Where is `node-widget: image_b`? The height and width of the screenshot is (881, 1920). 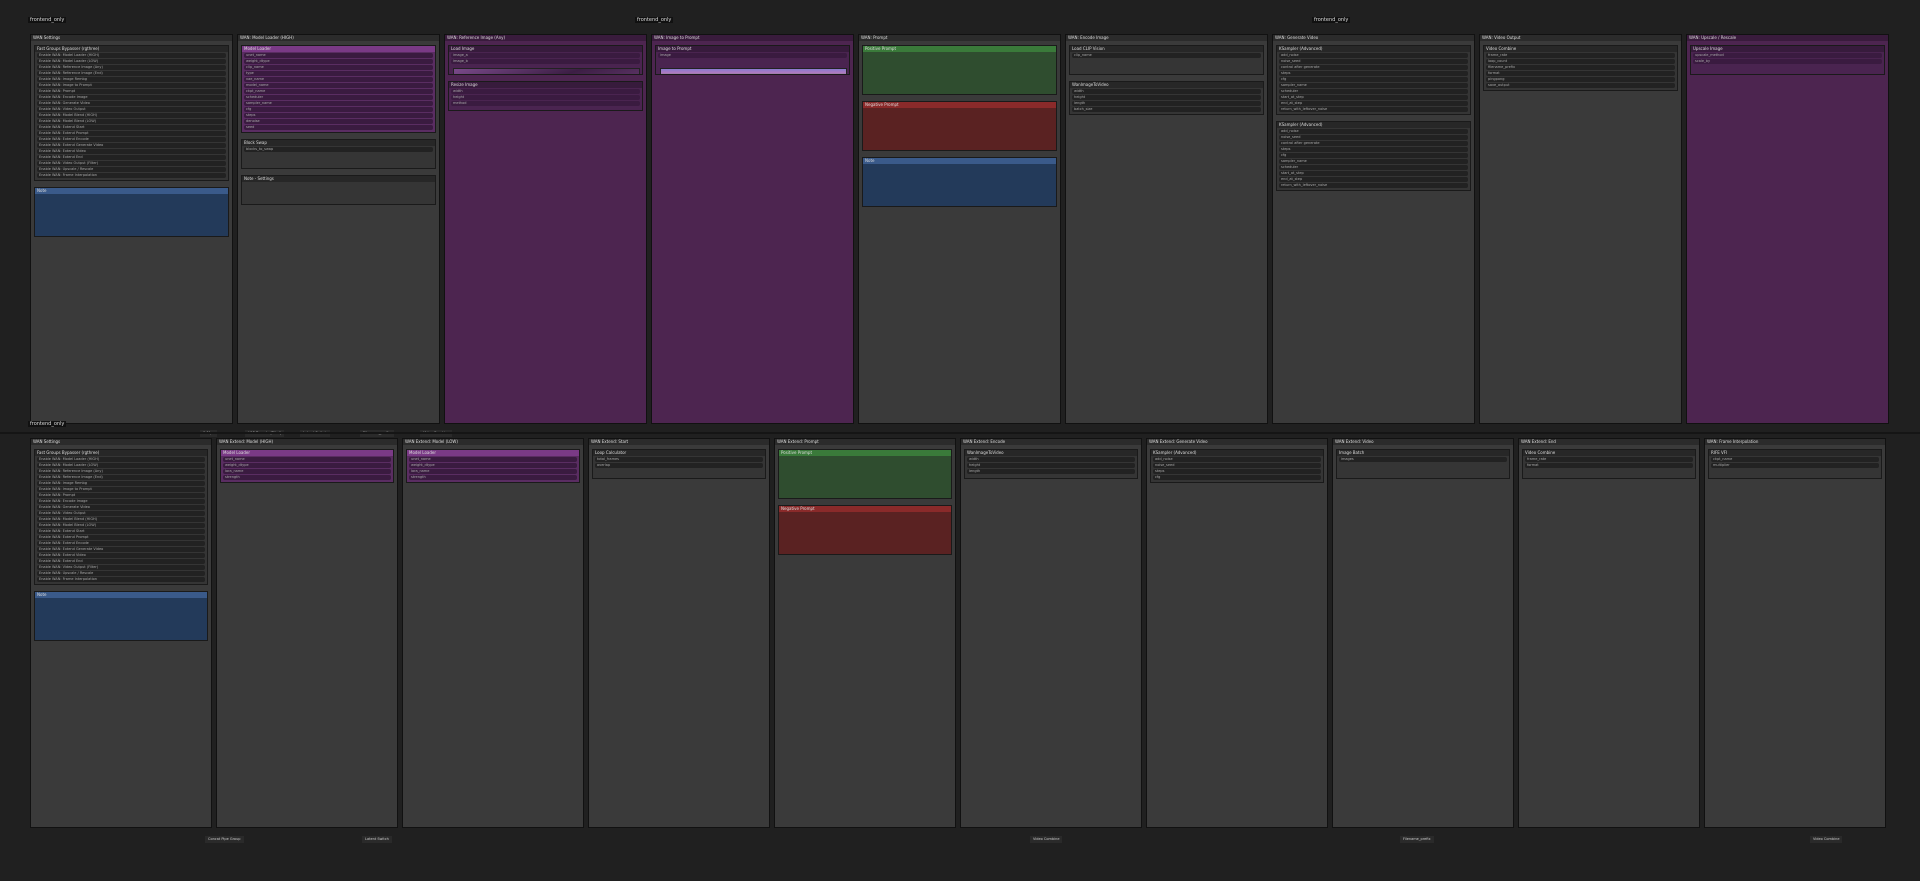
node-widget: image_b is located at coordinates (545, 61).